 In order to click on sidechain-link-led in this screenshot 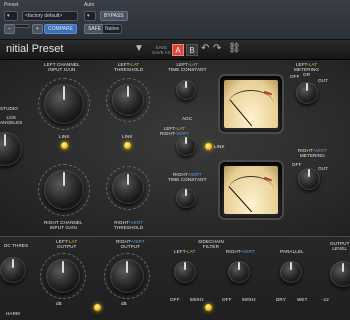, I will do `click(208, 307)`.